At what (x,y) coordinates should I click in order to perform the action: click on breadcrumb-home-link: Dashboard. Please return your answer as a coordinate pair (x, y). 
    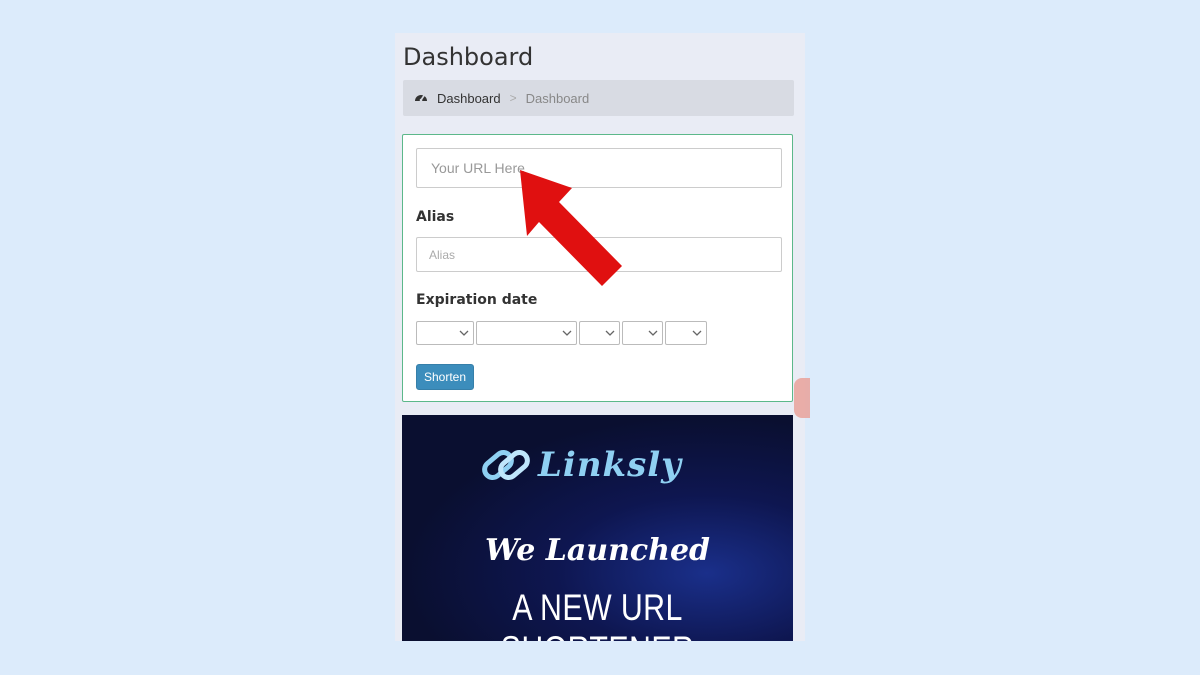
    Looking at the image, I should click on (469, 98).